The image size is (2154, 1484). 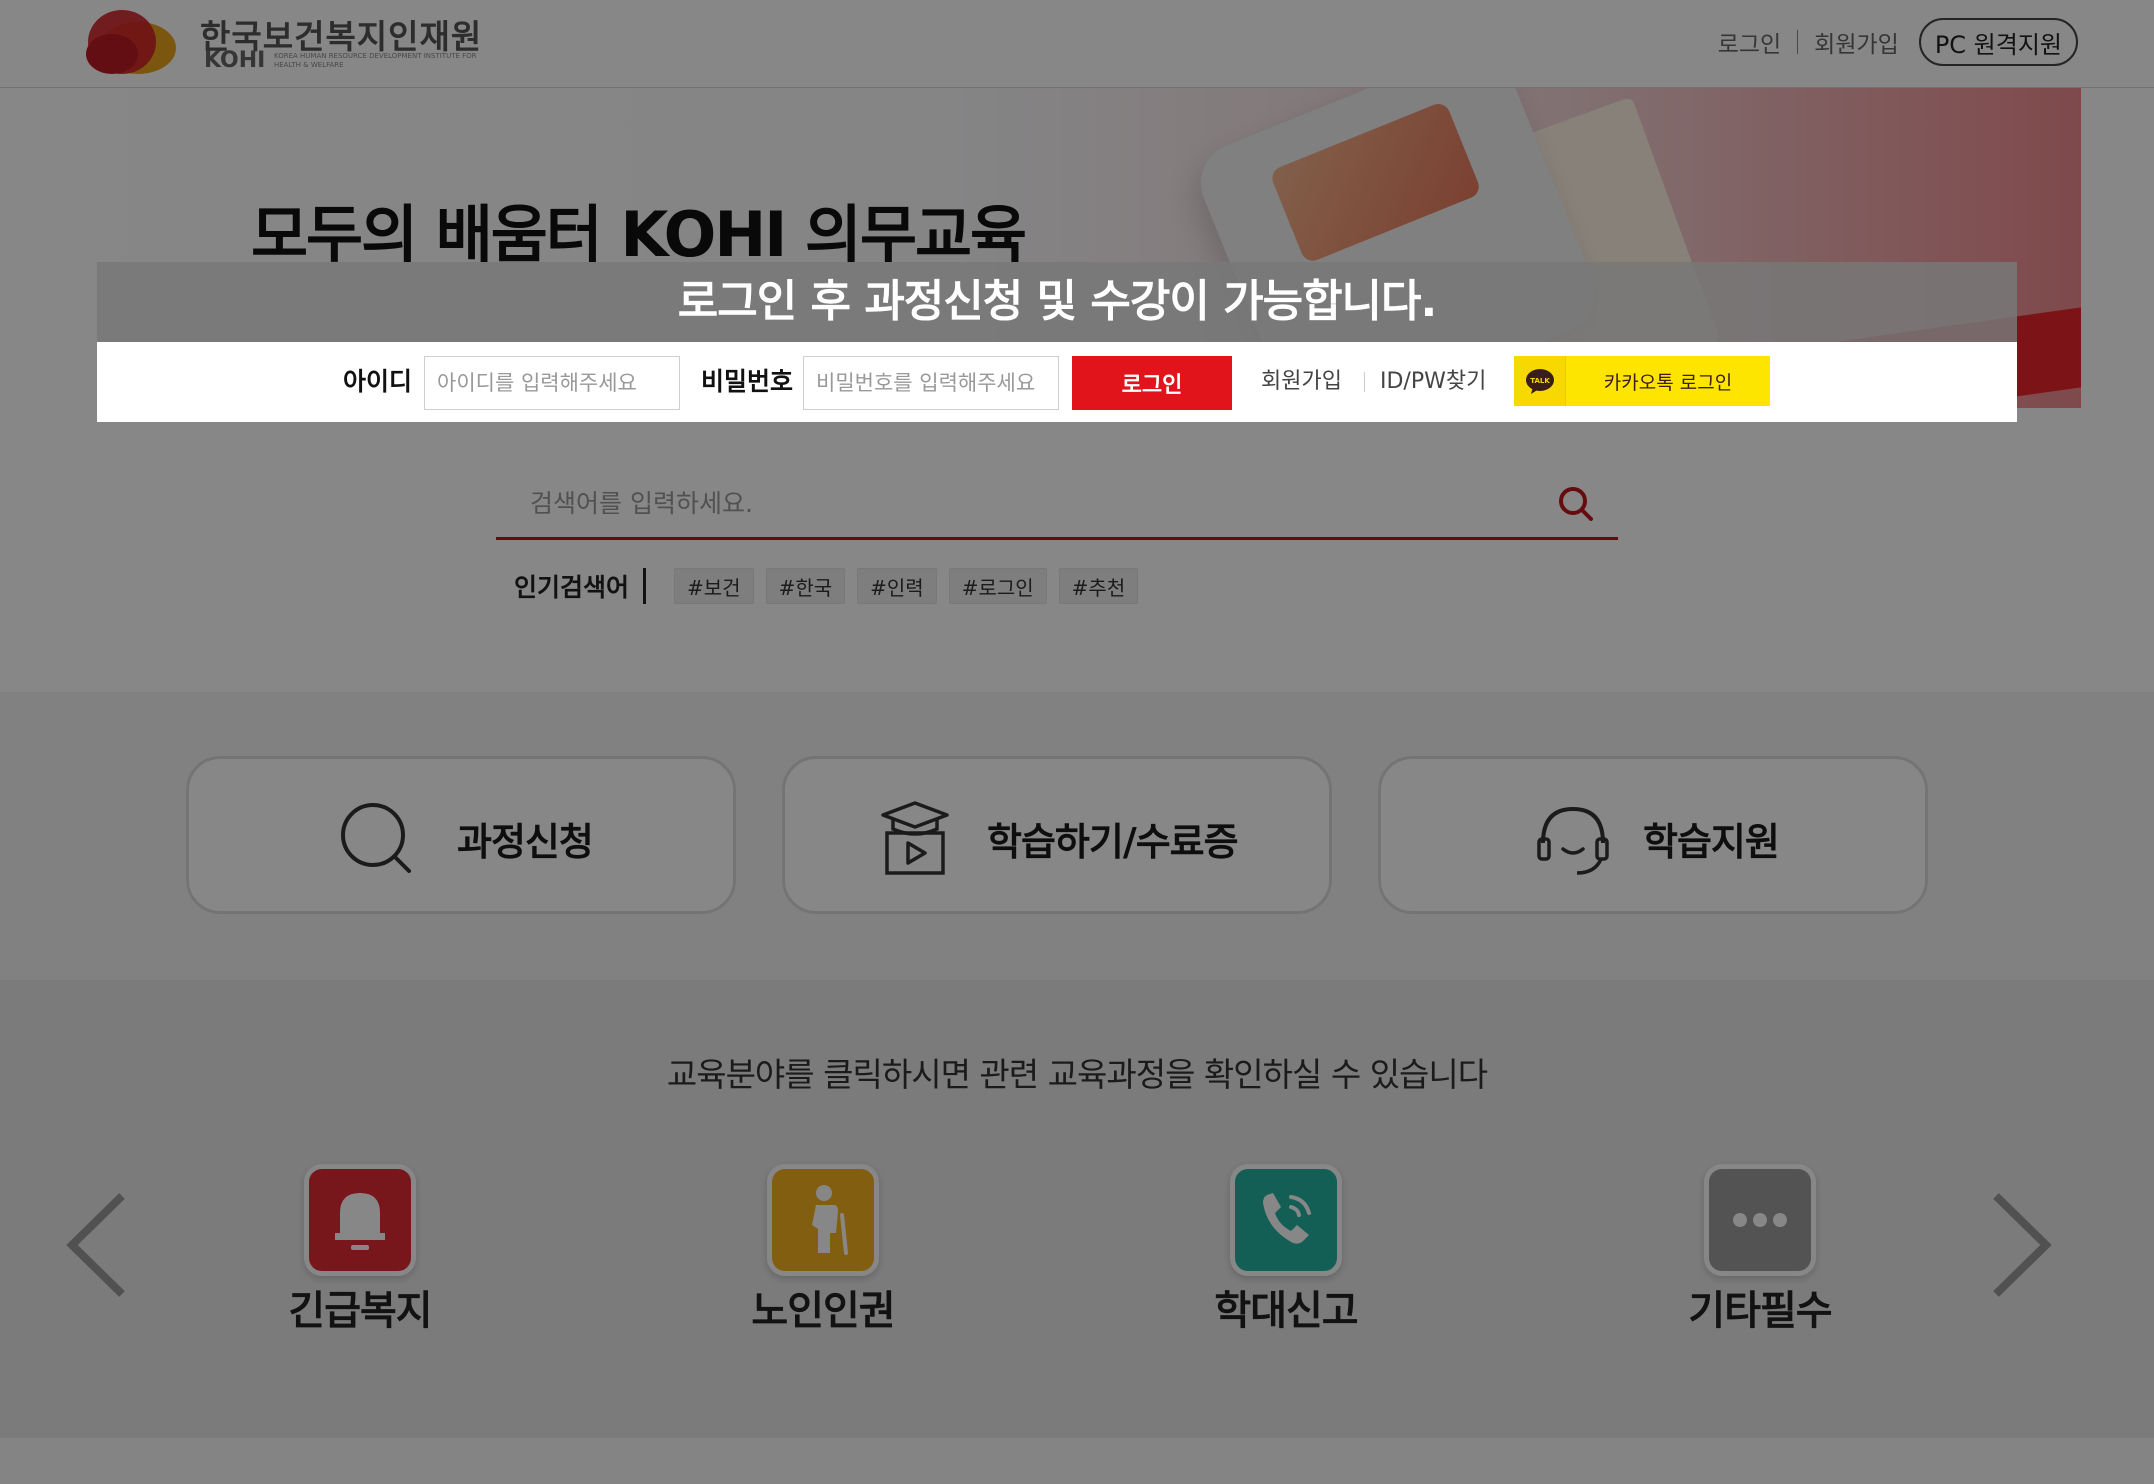 What do you see at coordinates (552, 383) in the screenshot?
I see `id-input` at bounding box center [552, 383].